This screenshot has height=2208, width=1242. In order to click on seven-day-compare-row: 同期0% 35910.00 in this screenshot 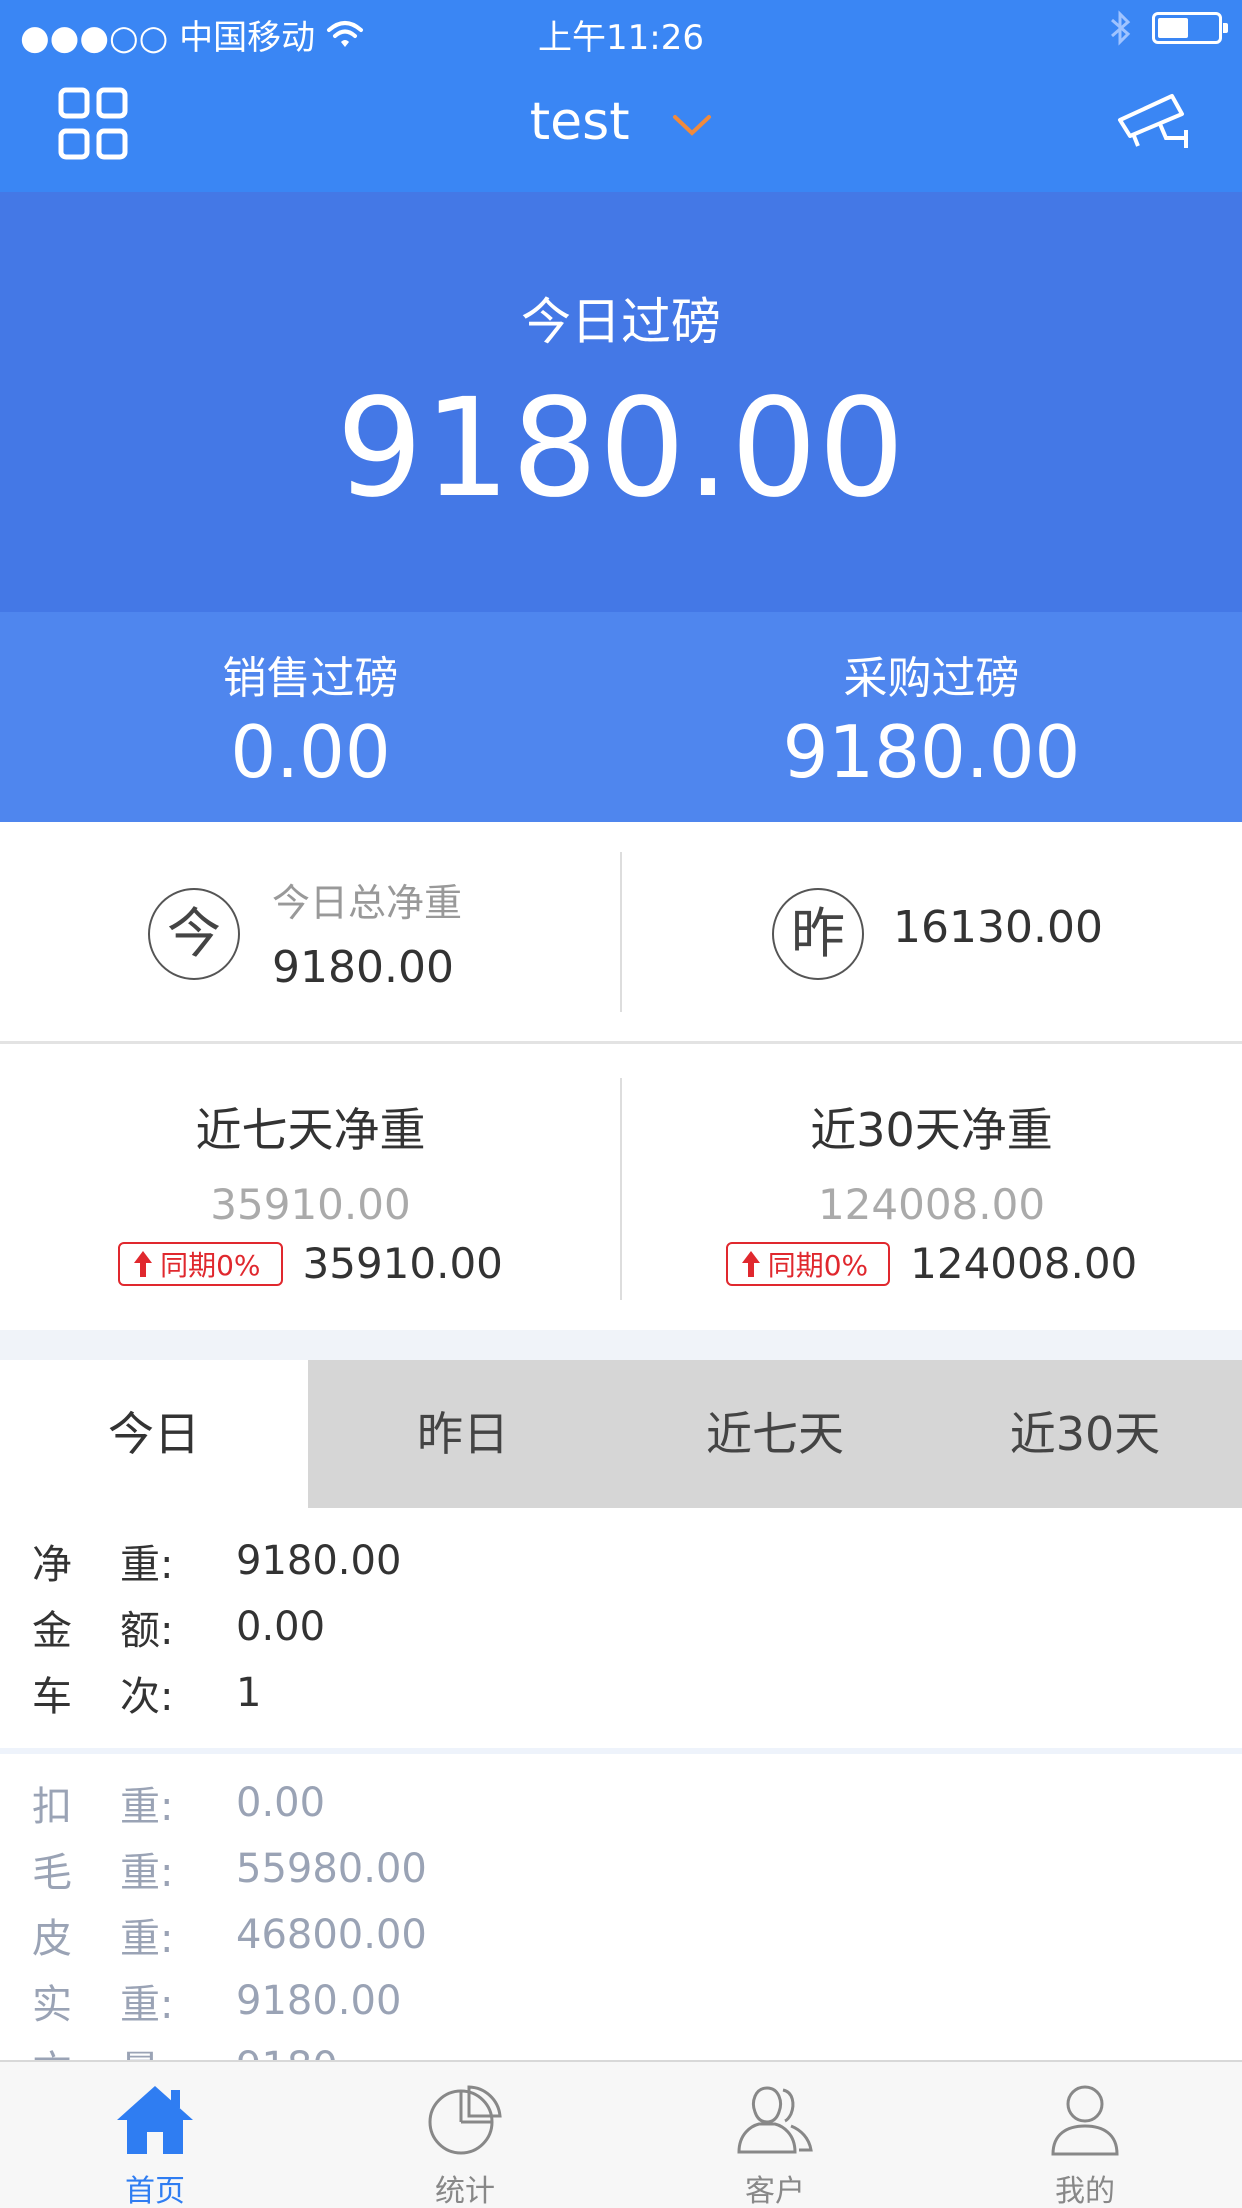, I will do `click(310, 1263)`.